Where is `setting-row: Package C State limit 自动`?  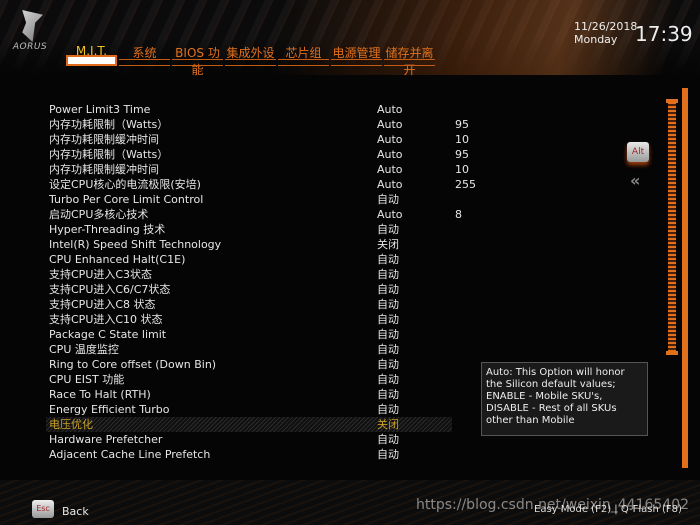 setting-row: Package C State limit 自动 is located at coordinates (249, 334).